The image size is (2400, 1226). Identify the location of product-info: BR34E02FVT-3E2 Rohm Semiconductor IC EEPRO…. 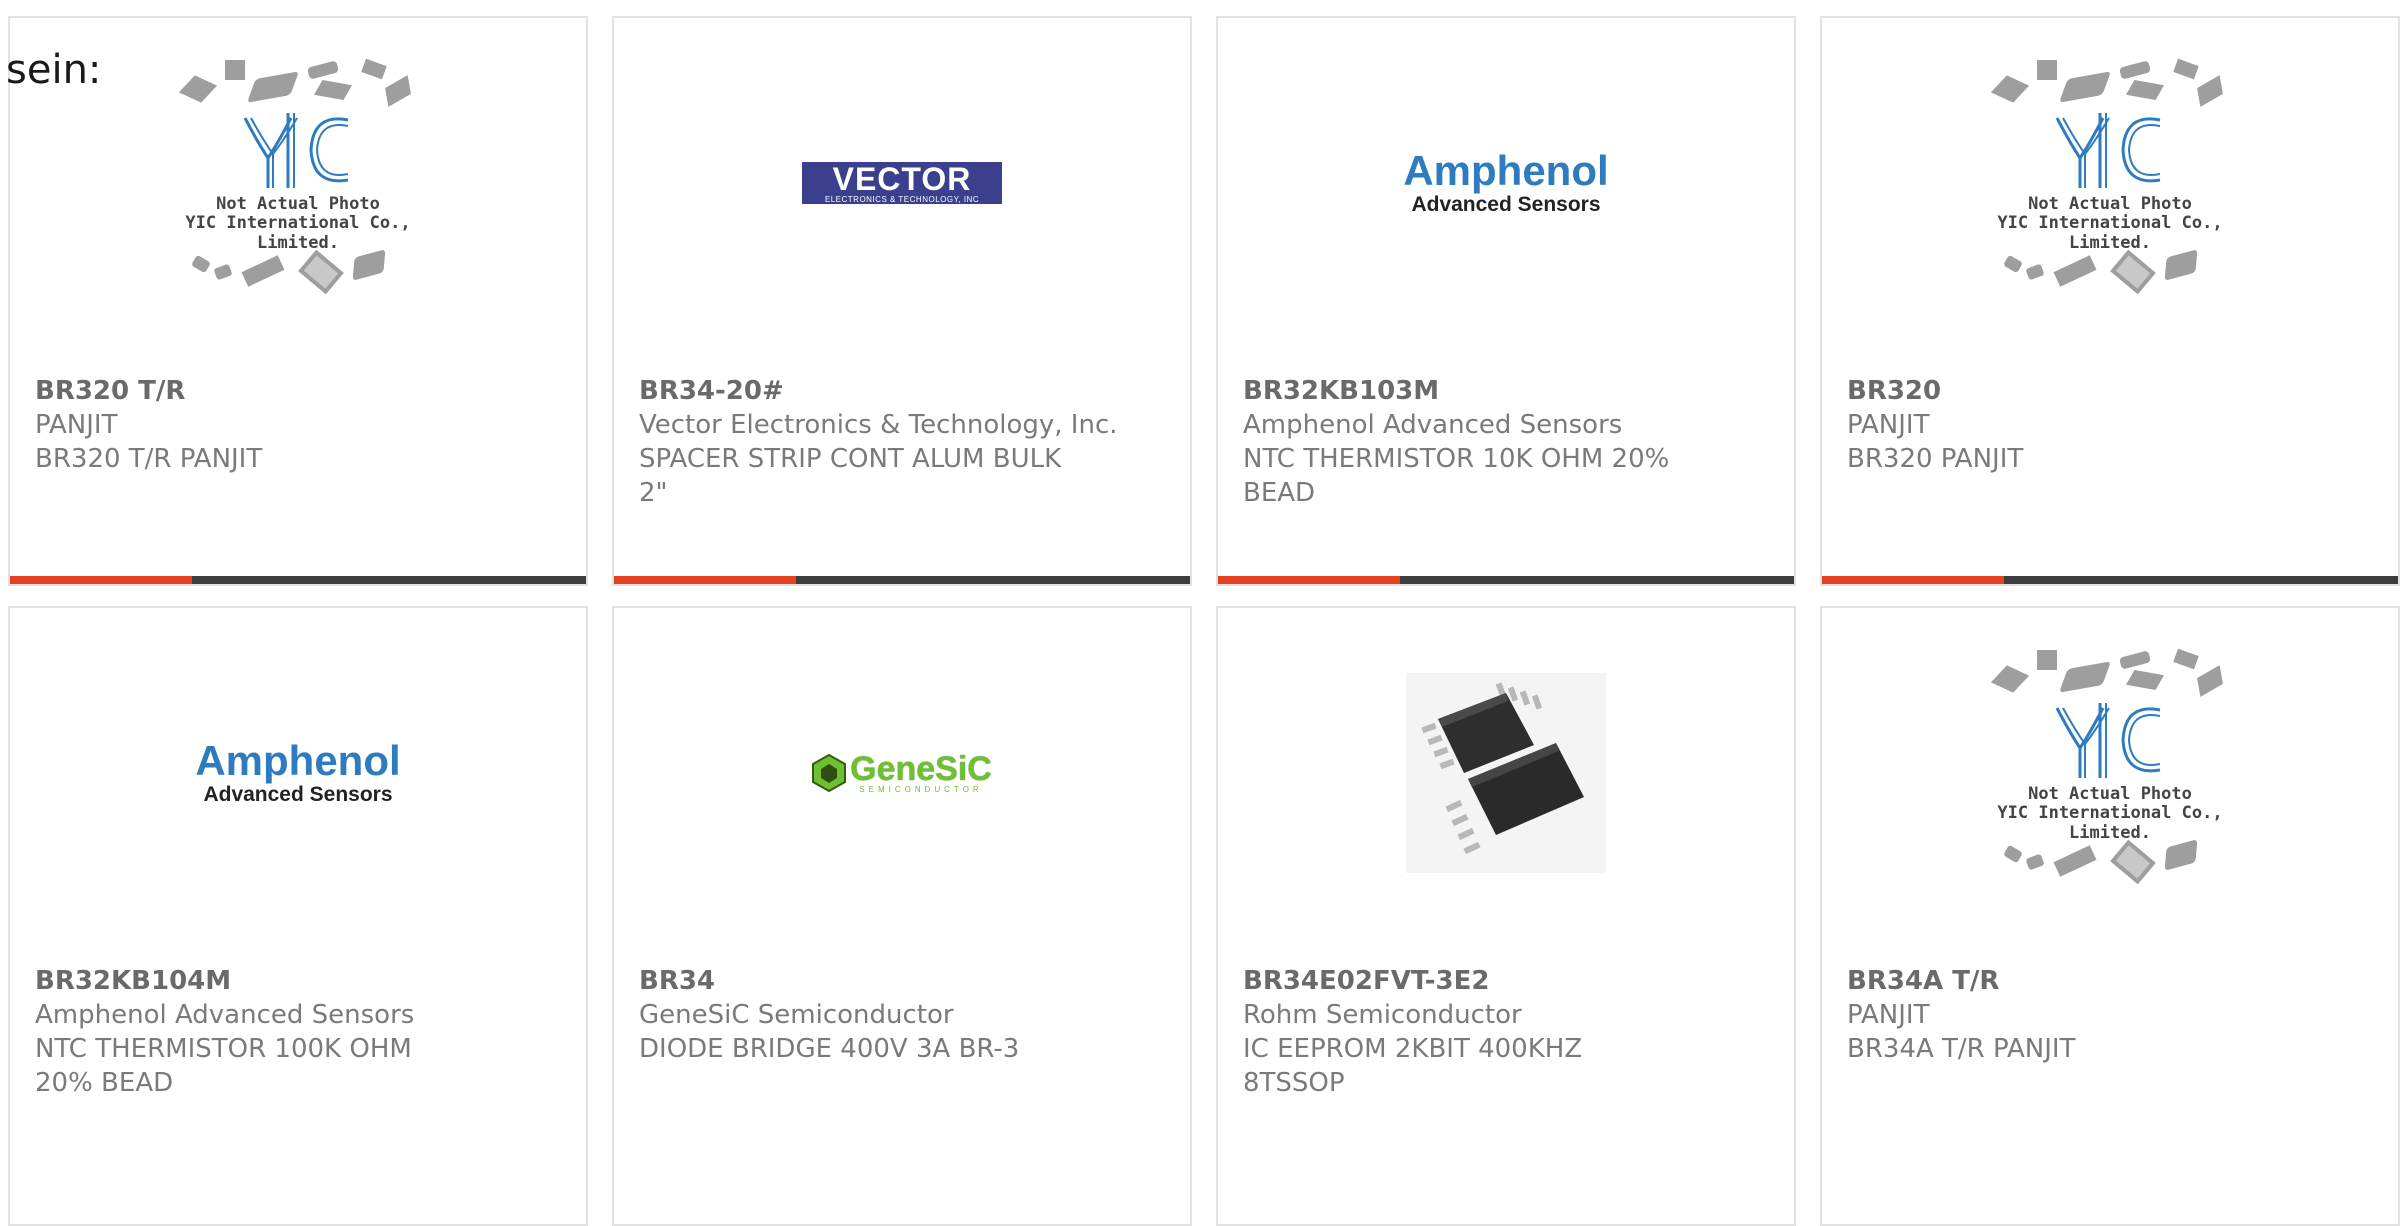
(1503, 1032).